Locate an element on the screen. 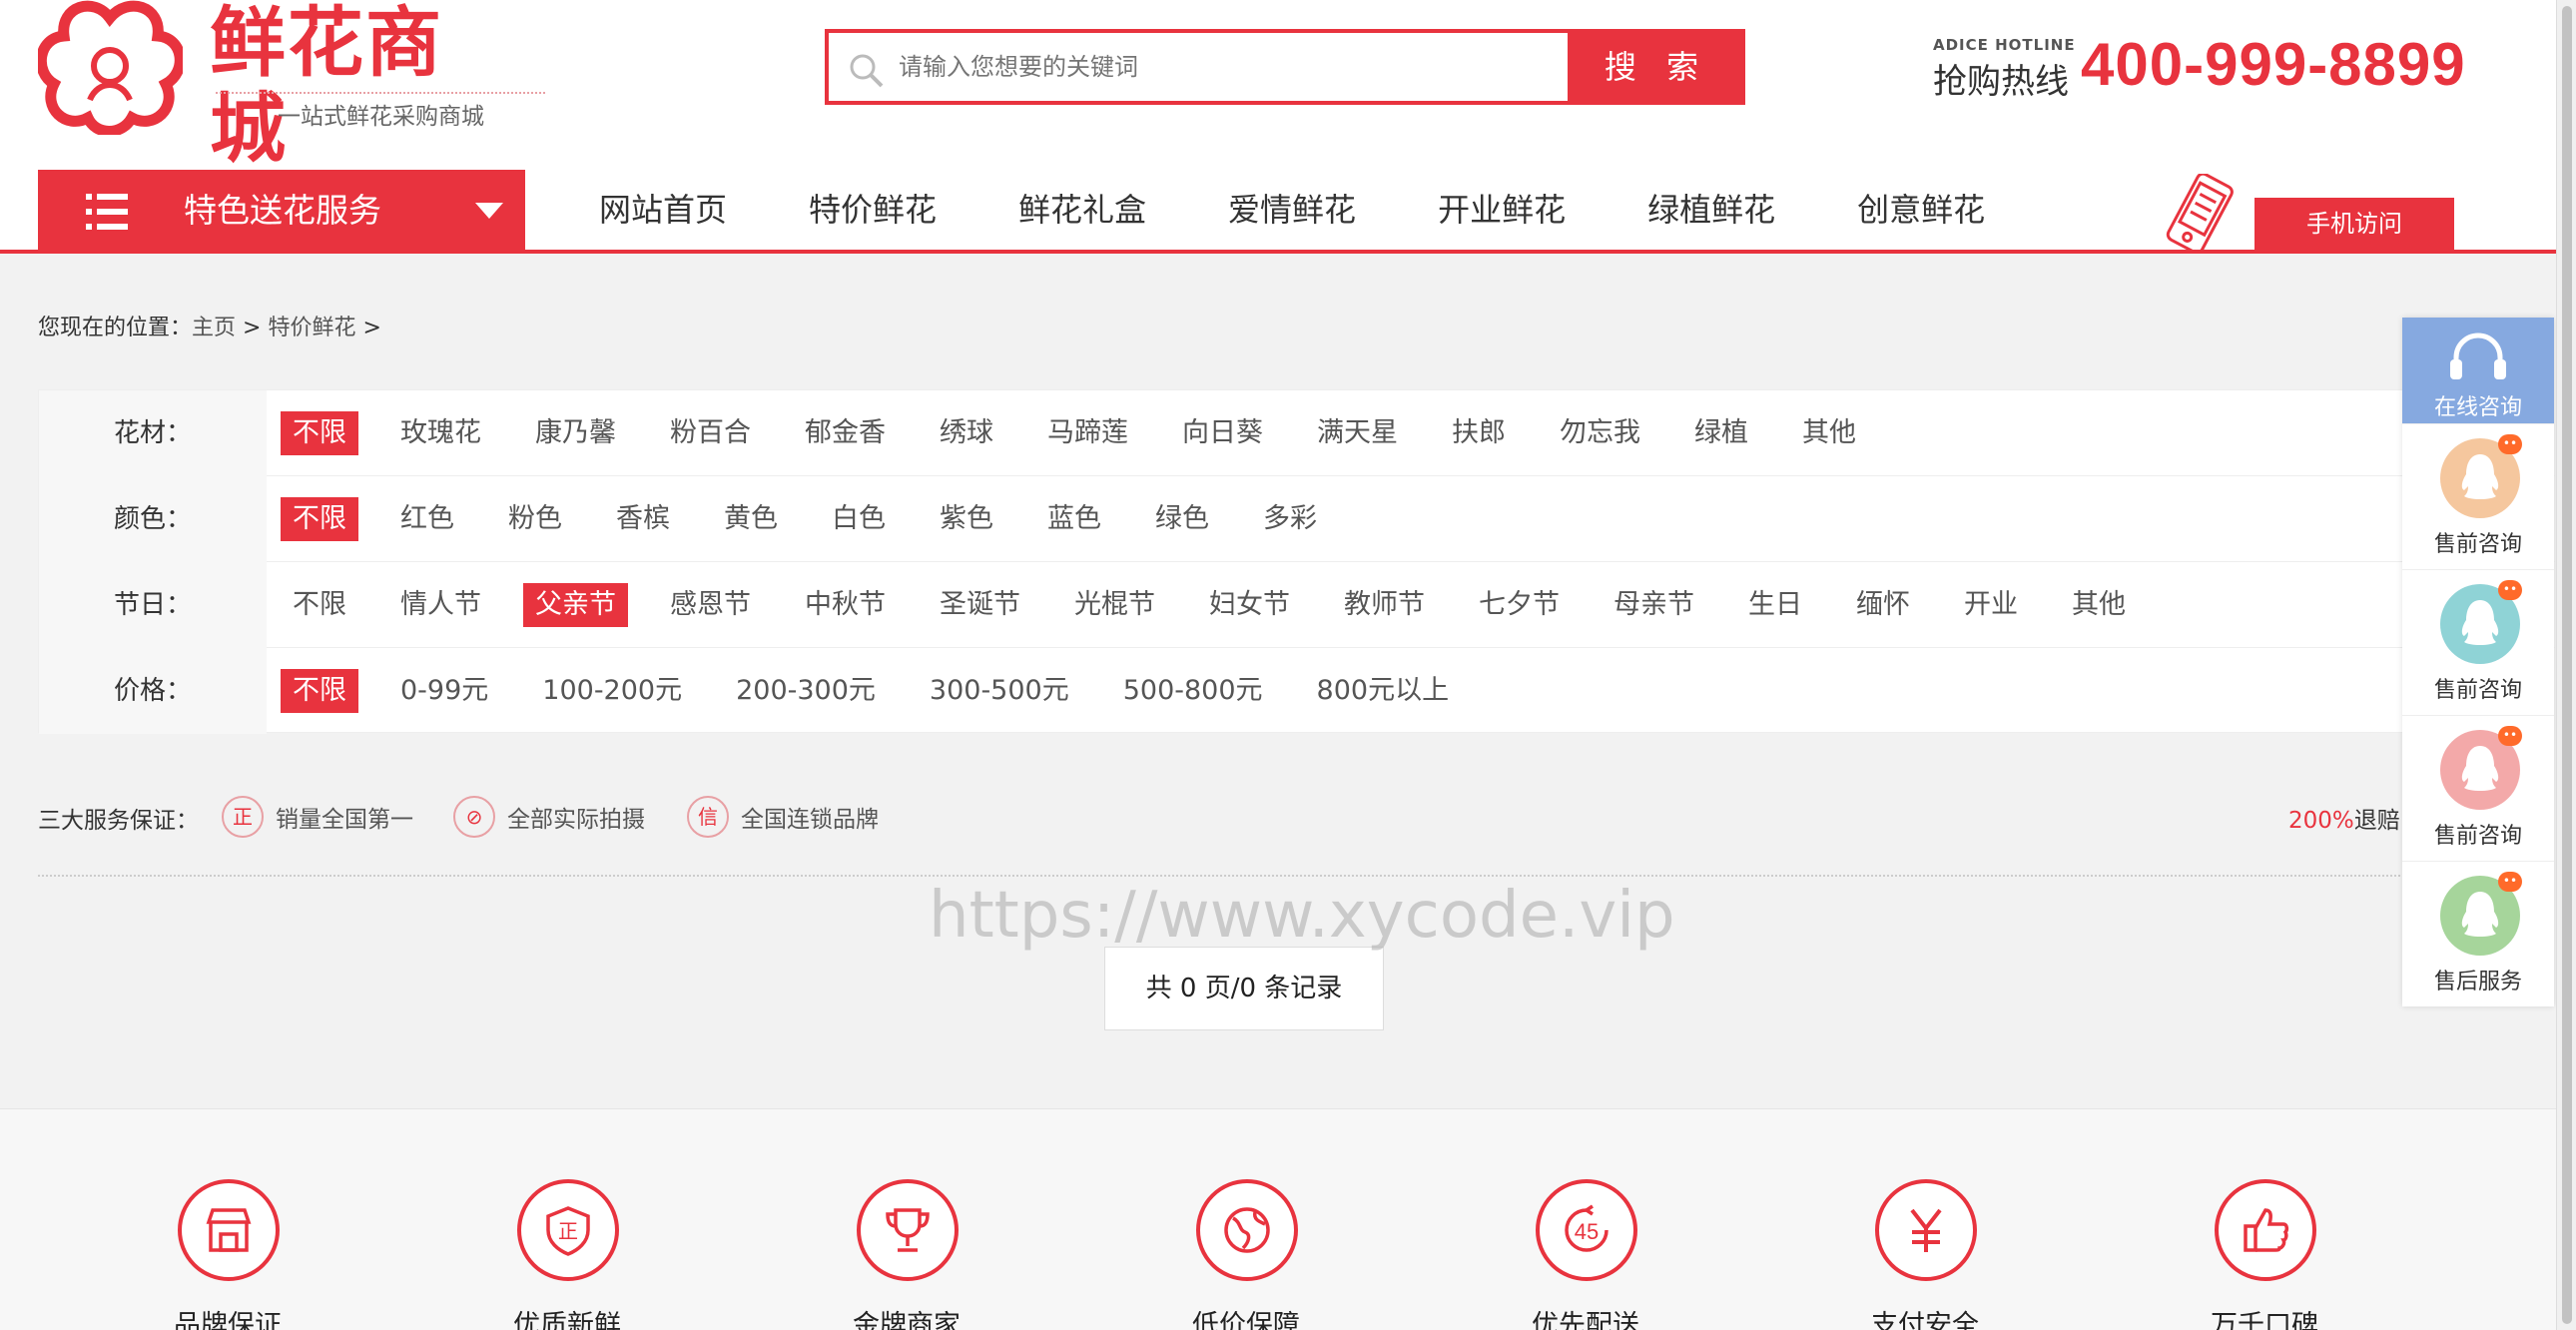 The width and height of the screenshot is (2576, 1330). filter-option: 玫瑰花 is located at coordinates (440, 433).